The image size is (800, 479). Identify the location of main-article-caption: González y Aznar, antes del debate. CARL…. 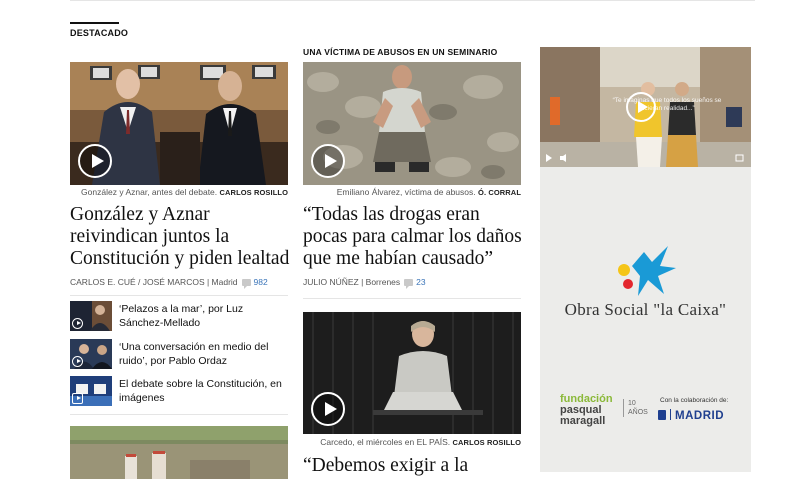
(179, 192).